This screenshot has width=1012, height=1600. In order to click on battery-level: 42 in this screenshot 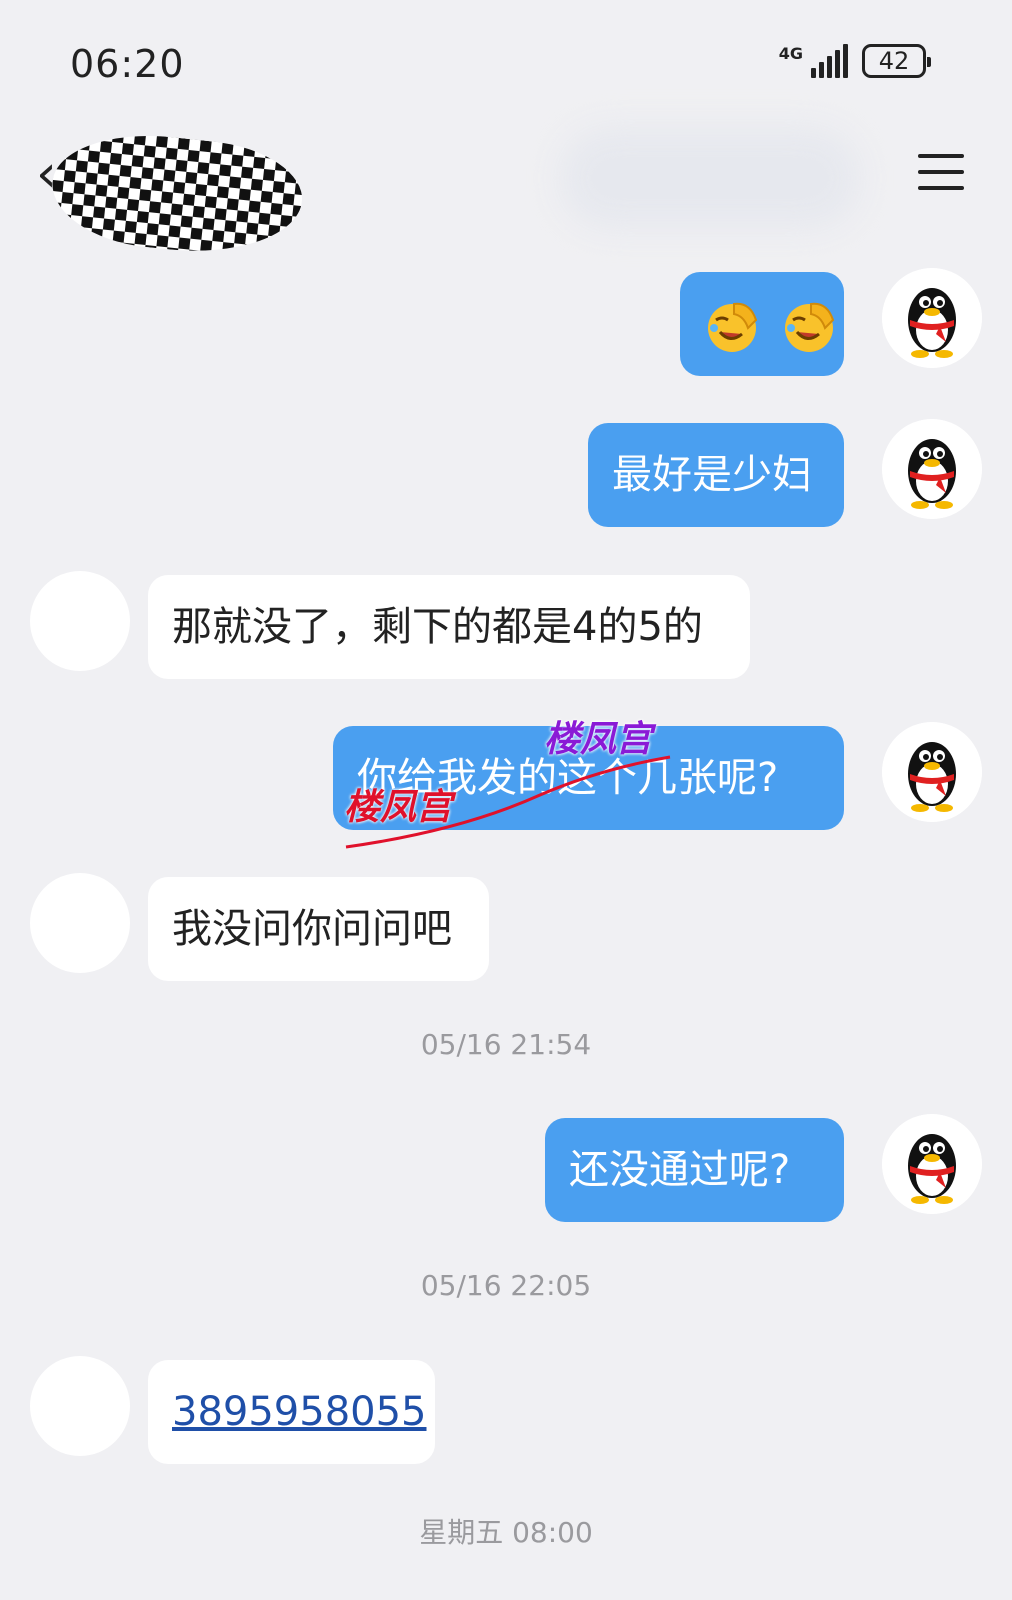, I will do `click(894, 61)`.